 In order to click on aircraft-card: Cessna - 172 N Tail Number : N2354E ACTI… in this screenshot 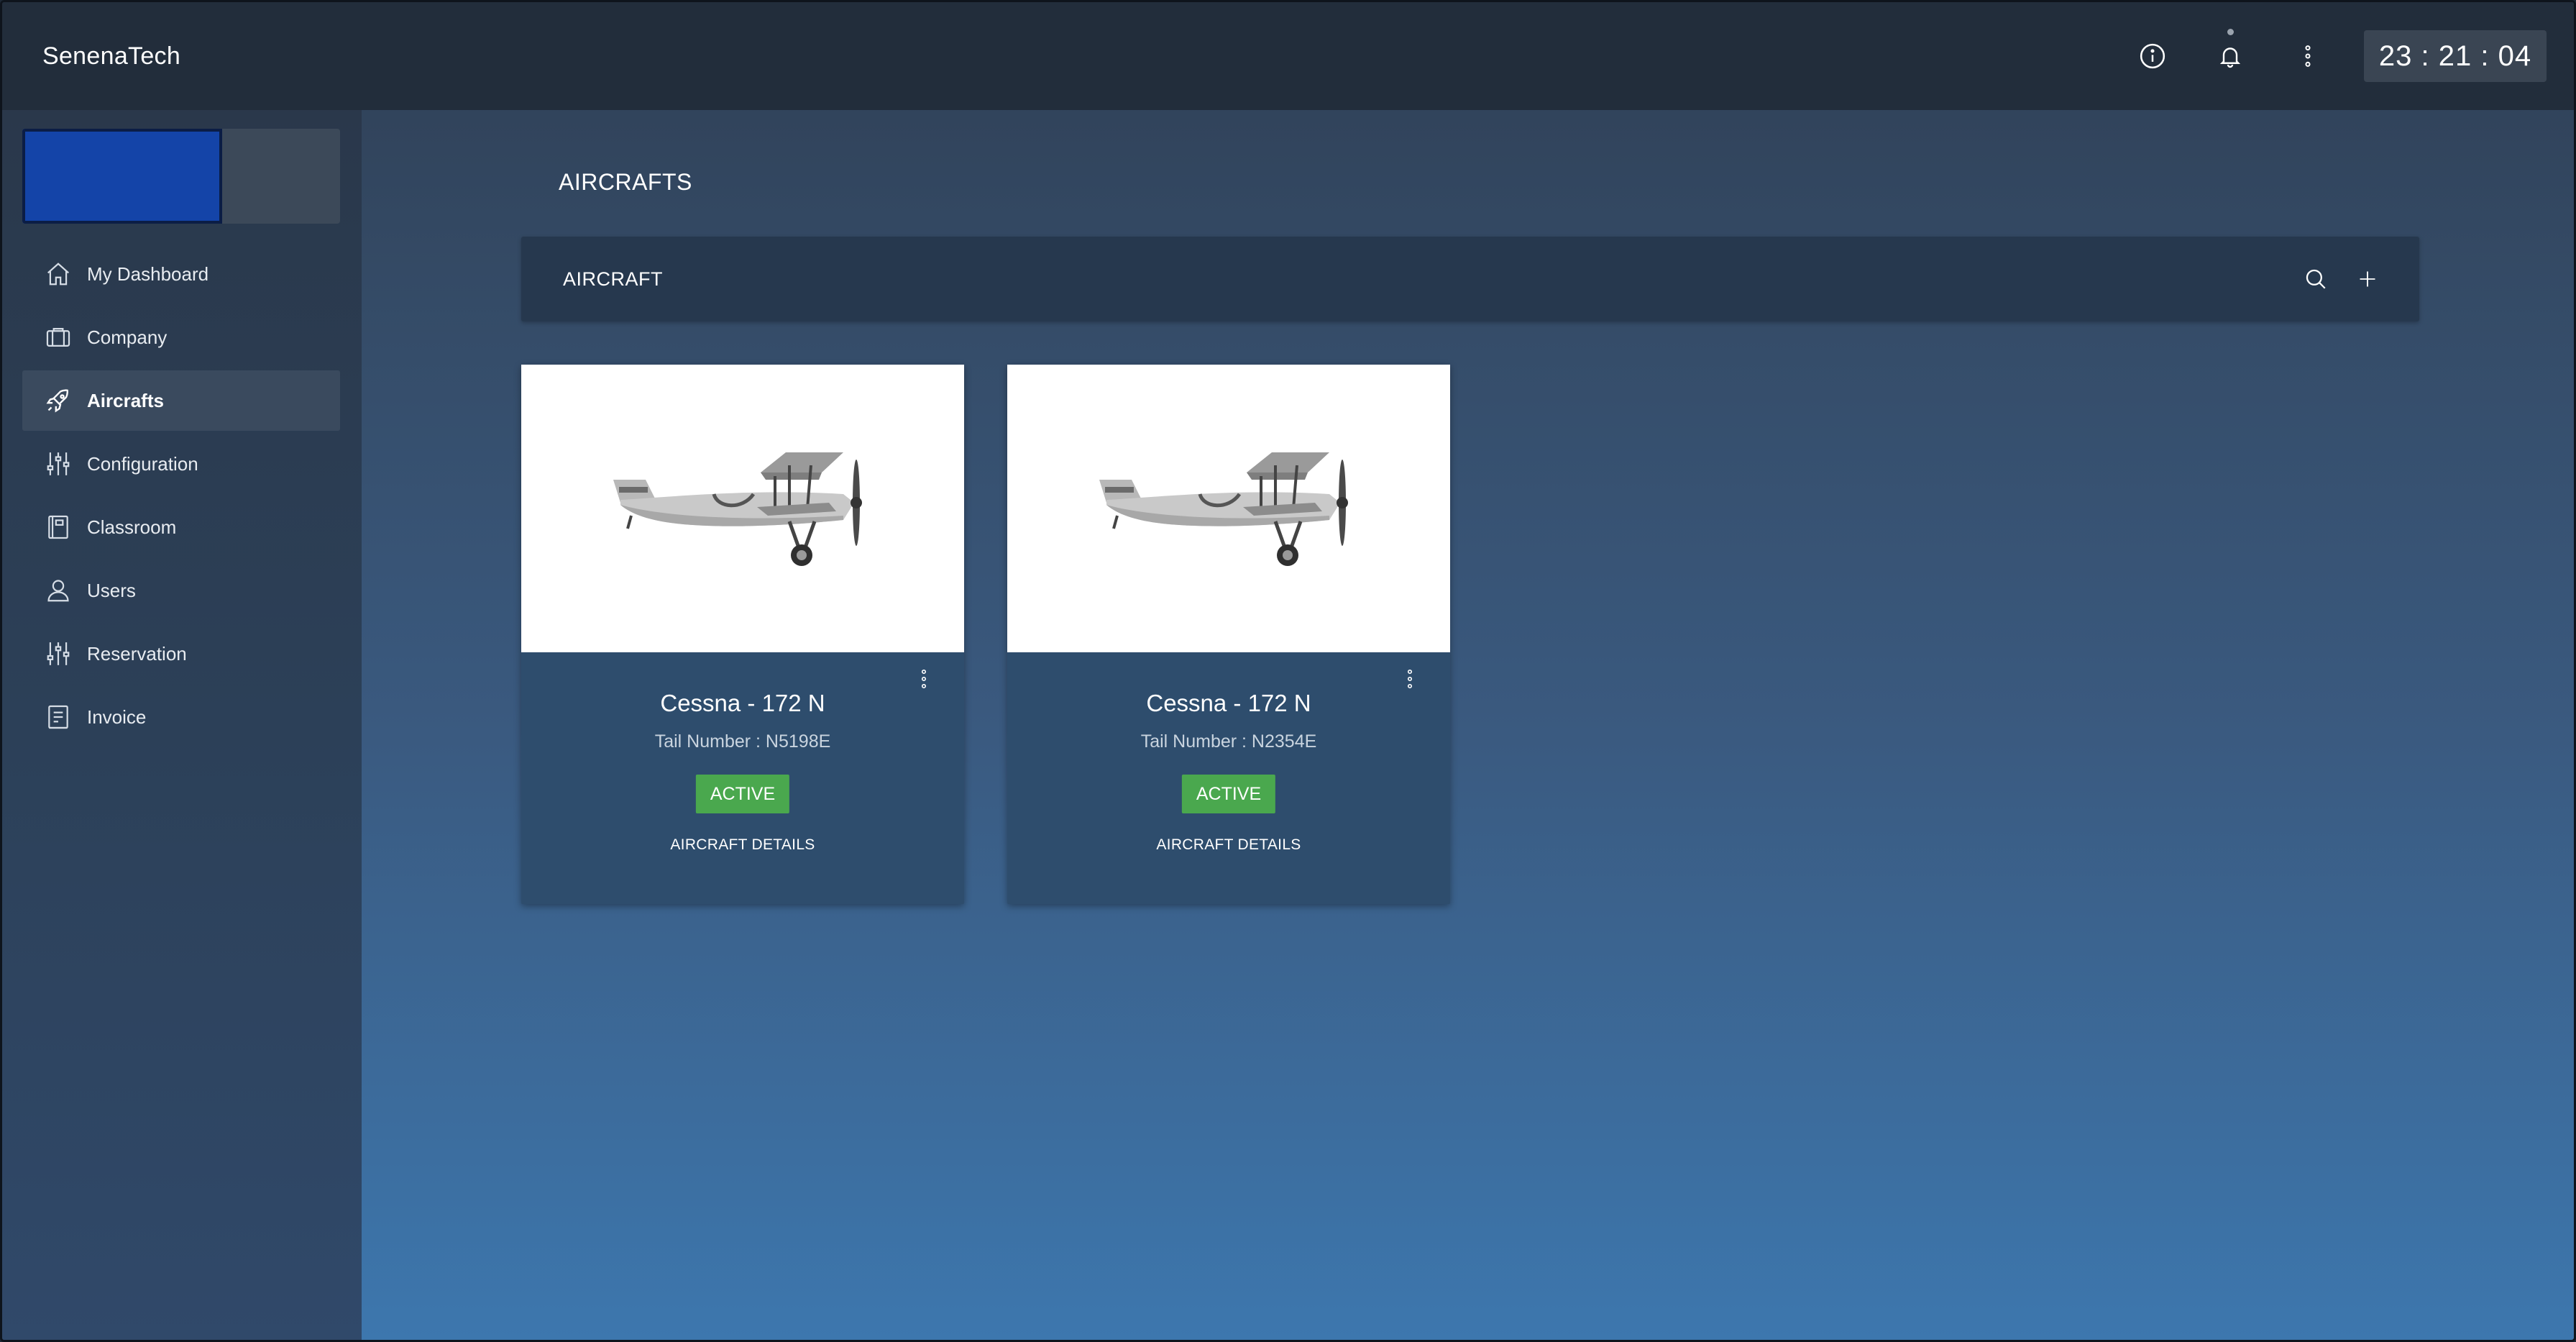, I will do `click(1228, 634)`.